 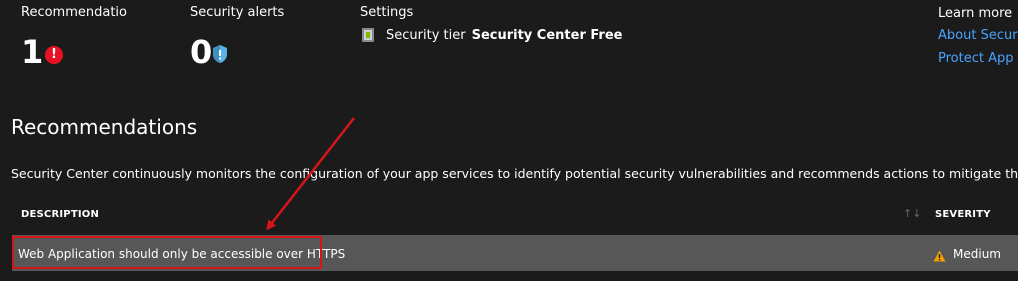 I want to click on recommendations-count: 1, so click(x=32, y=52).